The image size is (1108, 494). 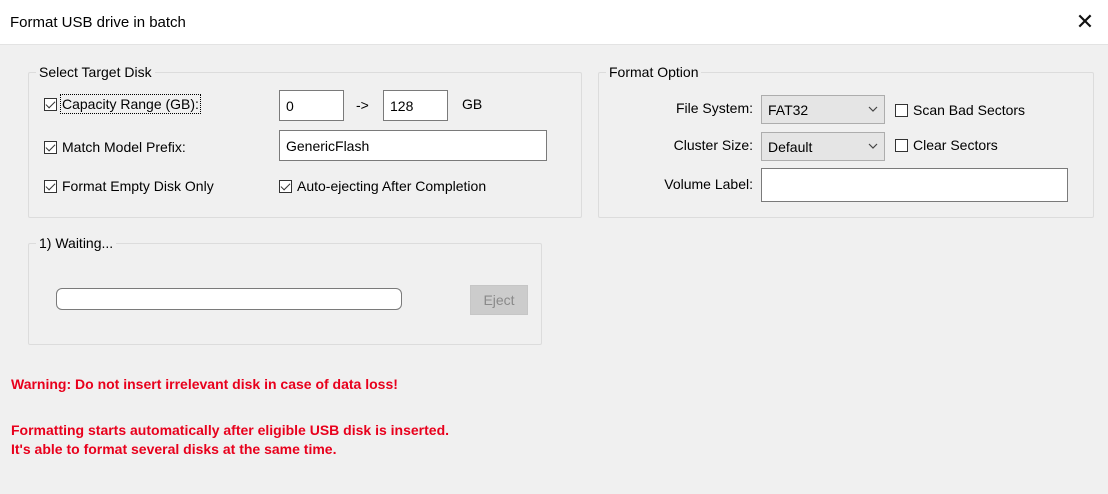 What do you see at coordinates (969, 110) in the screenshot?
I see `scan-bad-sectors-label: Scan Bad Sectors` at bounding box center [969, 110].